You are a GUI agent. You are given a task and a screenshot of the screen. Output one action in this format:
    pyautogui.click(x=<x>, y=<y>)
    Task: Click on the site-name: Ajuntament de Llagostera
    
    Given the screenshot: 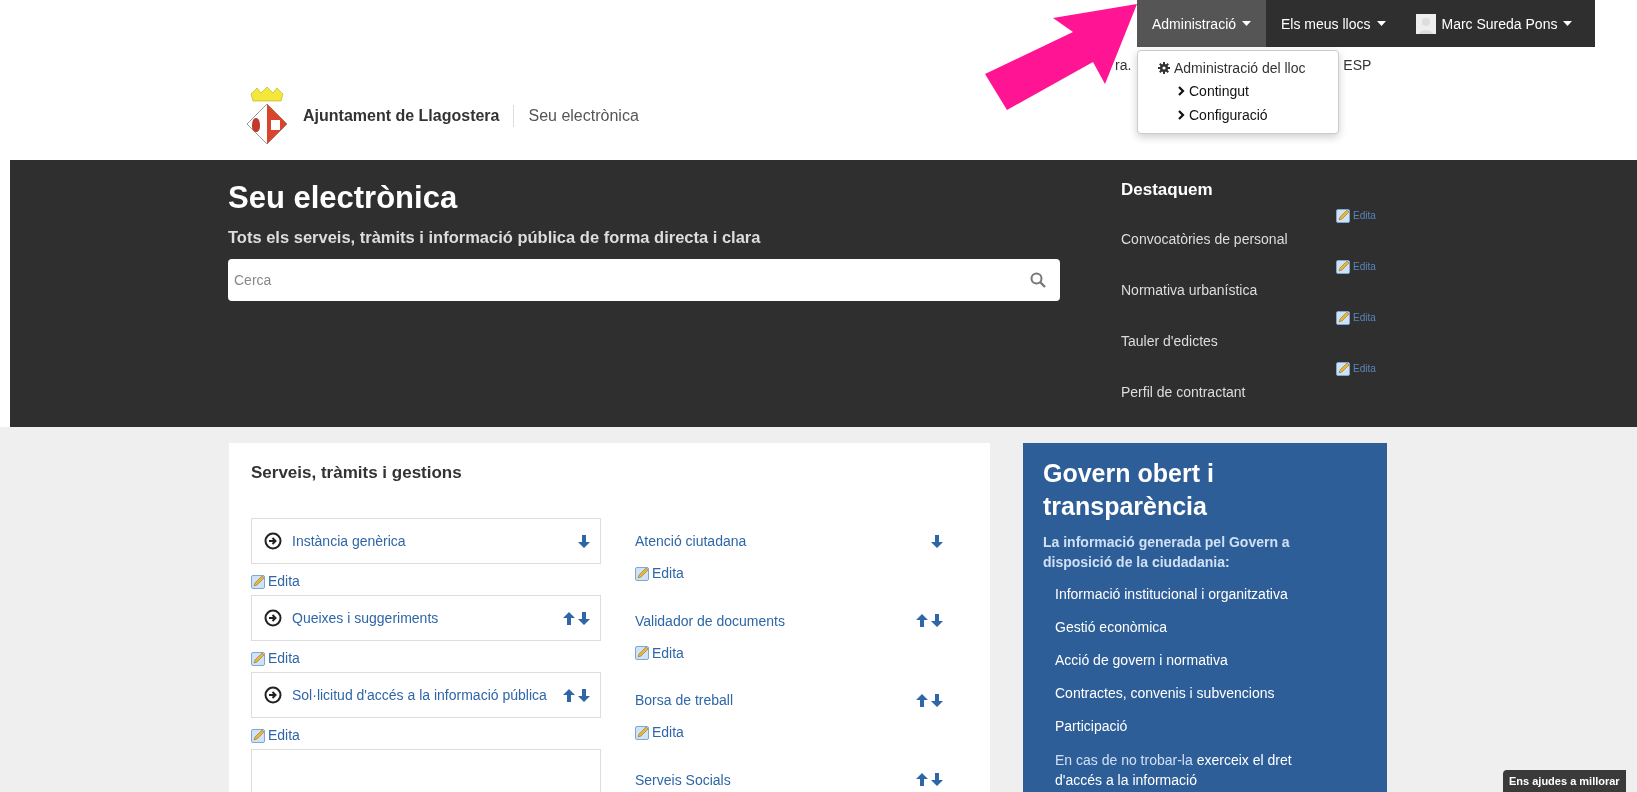 What is the action you would take?
    pyautogui.click(x=401, y=116)
    